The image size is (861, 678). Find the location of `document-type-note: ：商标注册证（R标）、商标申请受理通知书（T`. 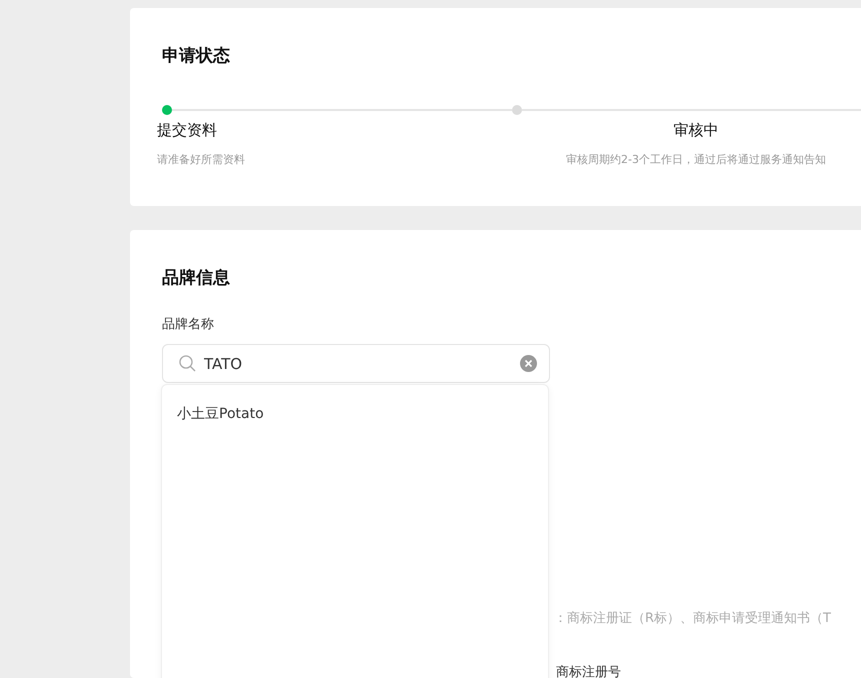

document-type-note: ：商标注册证（R标）、商标申请受理通知书（T is located at coordinates (693, 618).